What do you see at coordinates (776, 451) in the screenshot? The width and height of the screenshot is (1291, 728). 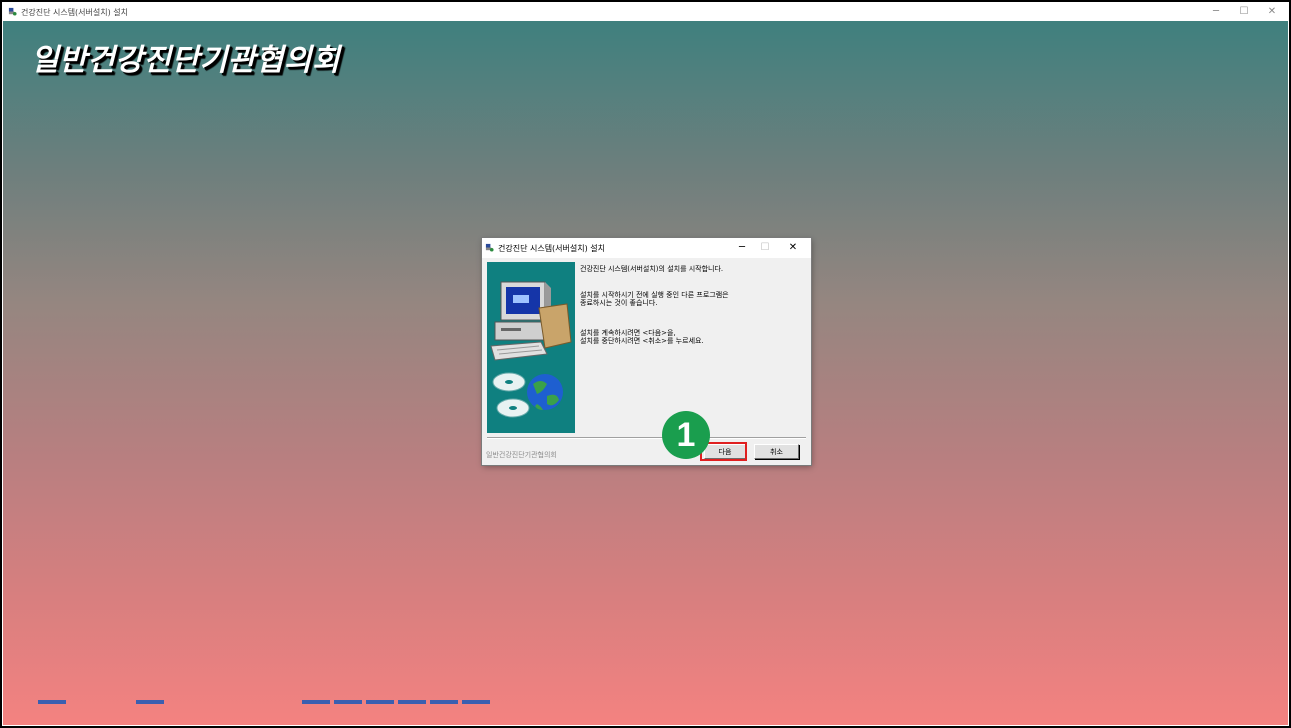 I see `cancel-button: 취소` at bounding box center [776, 451].